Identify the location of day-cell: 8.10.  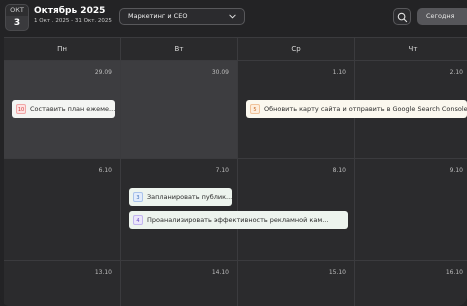
(296, 210).